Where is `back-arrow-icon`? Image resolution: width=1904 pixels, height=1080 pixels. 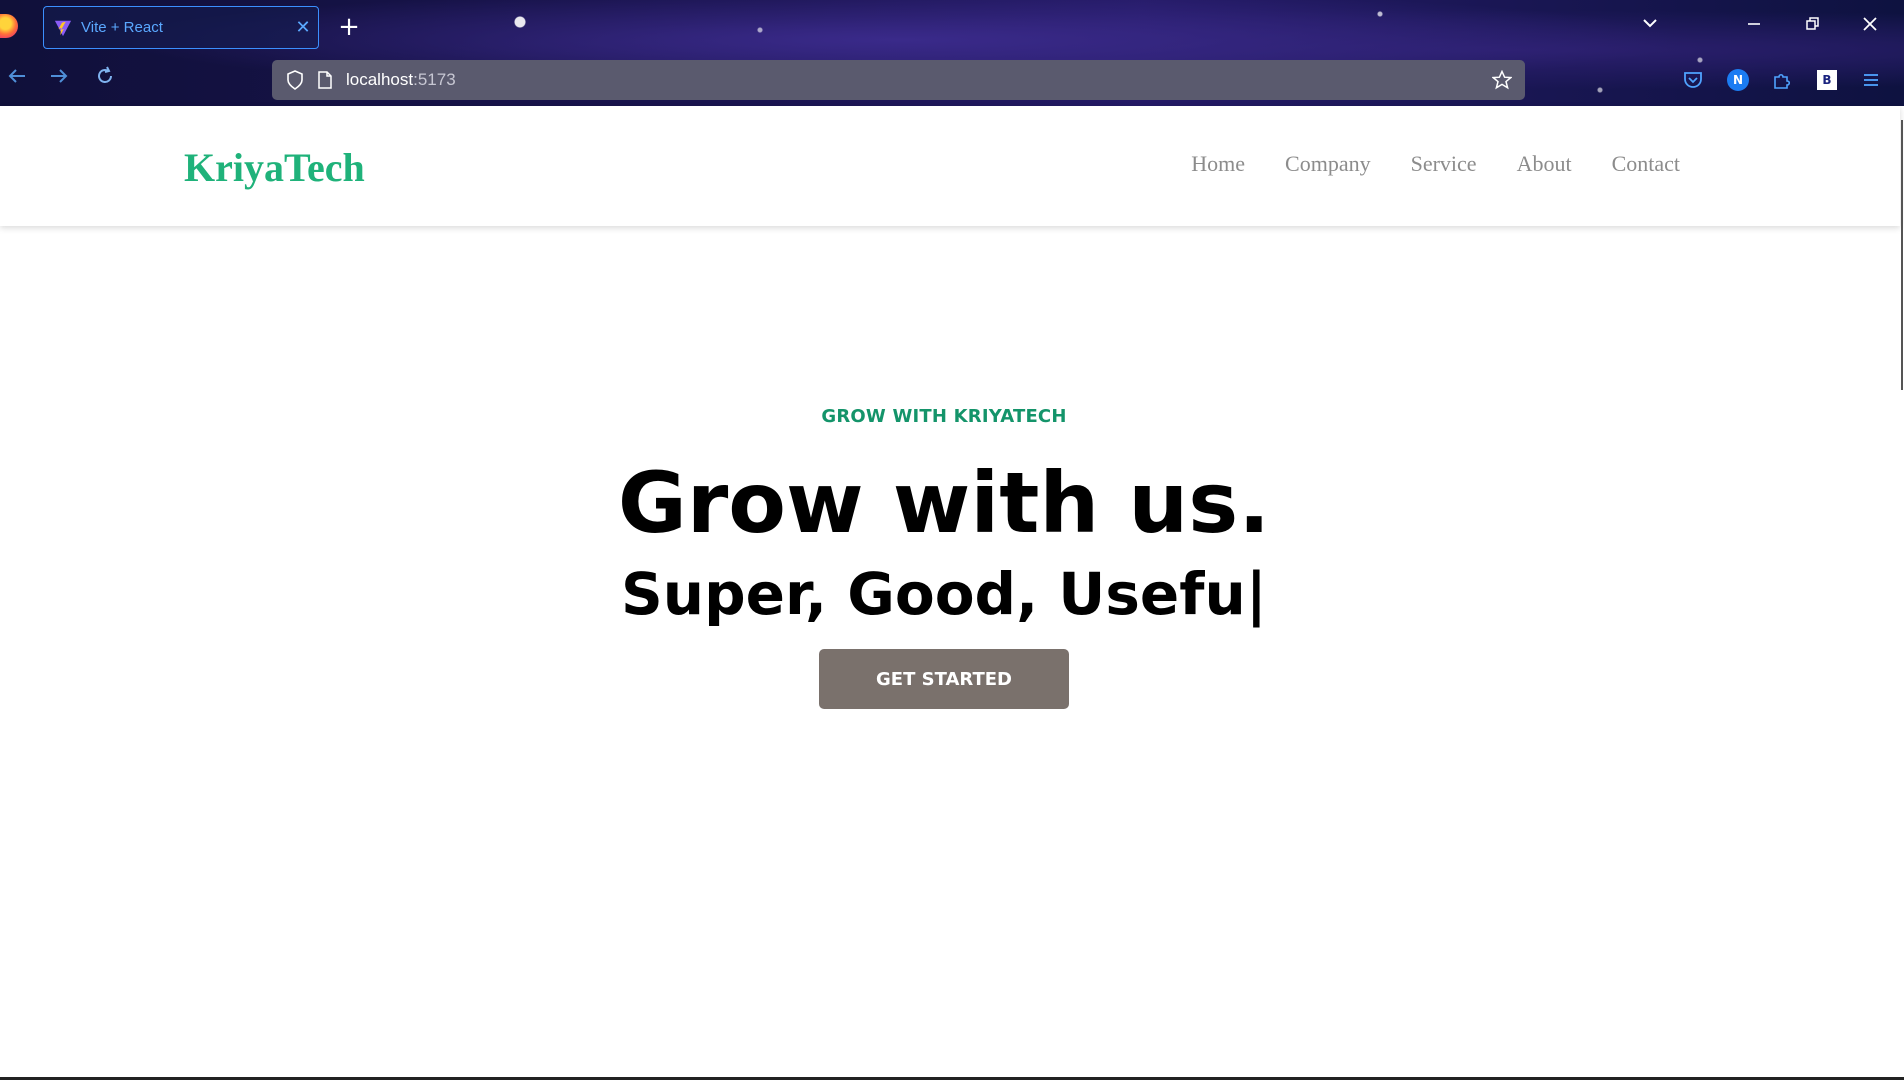 back-arrow-icon is located at coordinates (17, 80).